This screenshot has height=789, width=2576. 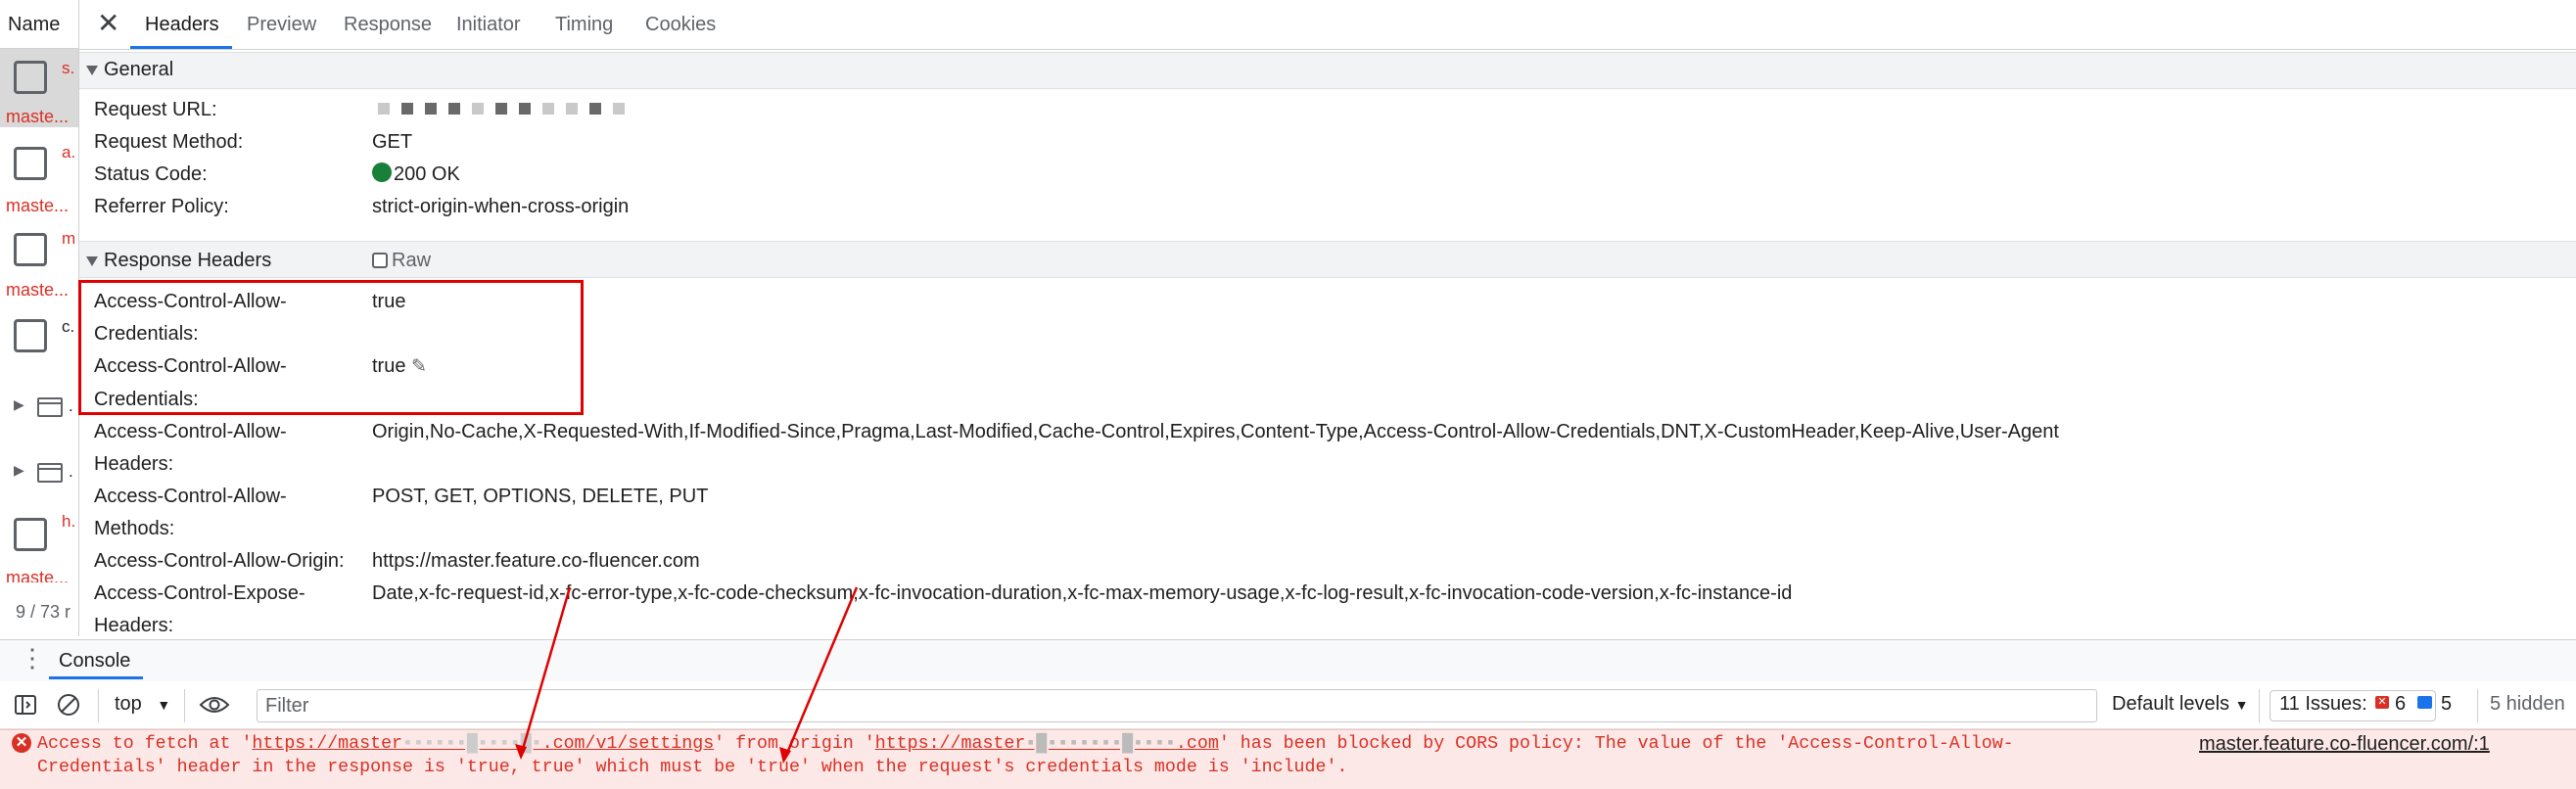 What do you see at coordinates (2323, 704) in the screenshot?
I see `issues-label: 11 Issues:` at bounding box center [2323, 704].